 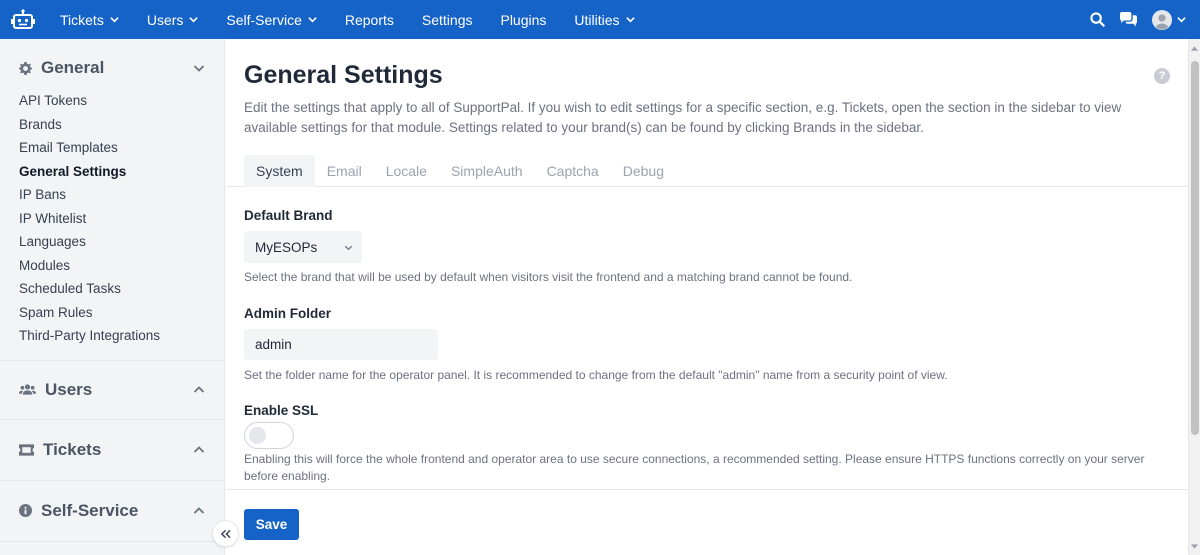 What do you see at coordinates (112, 148) in the screenshot?
I see `sidebar-item-email-templates: Email Templates` at bounding box center [112, 148].